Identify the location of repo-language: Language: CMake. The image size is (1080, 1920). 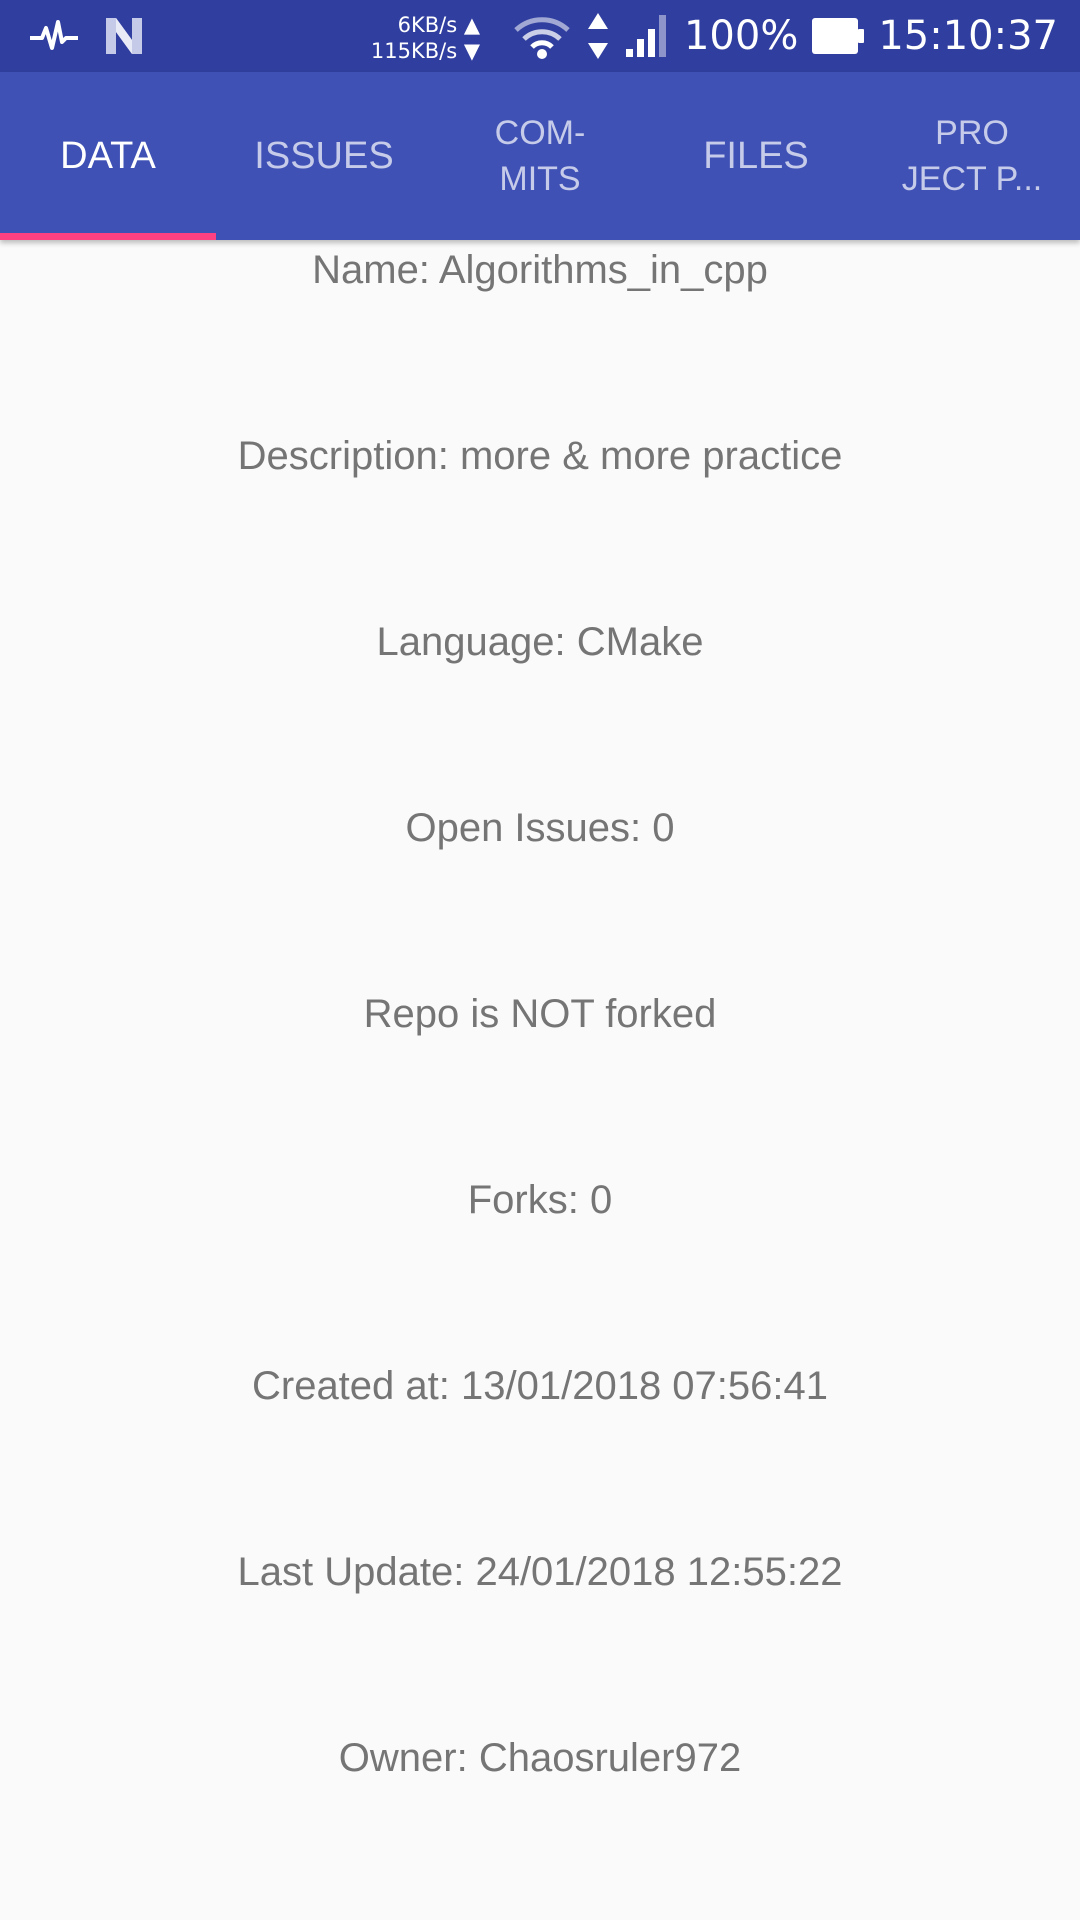
(540, 642).